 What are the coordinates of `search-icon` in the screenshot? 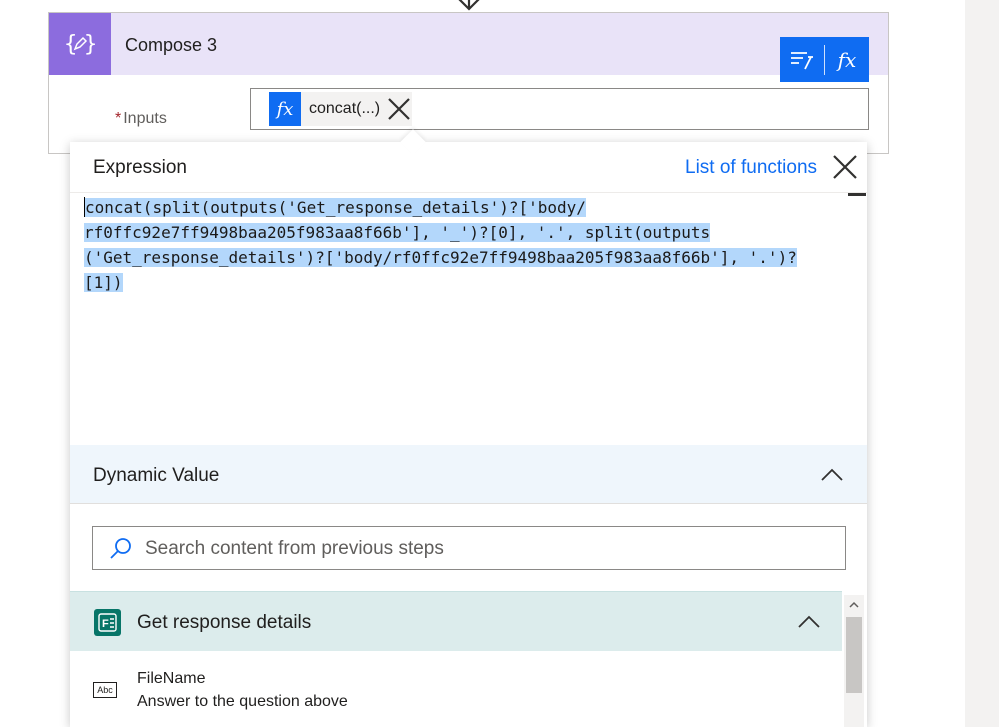 It's located at (120, 548).